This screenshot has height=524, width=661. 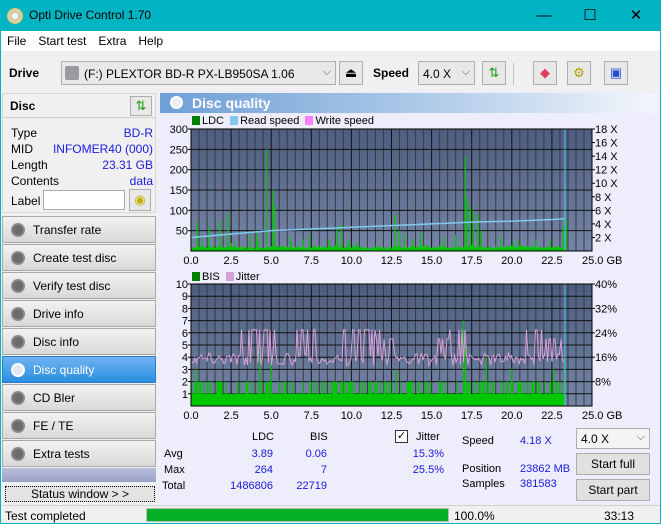 I want to click on menu-start-test: Start test, so click(x=62, y=39).